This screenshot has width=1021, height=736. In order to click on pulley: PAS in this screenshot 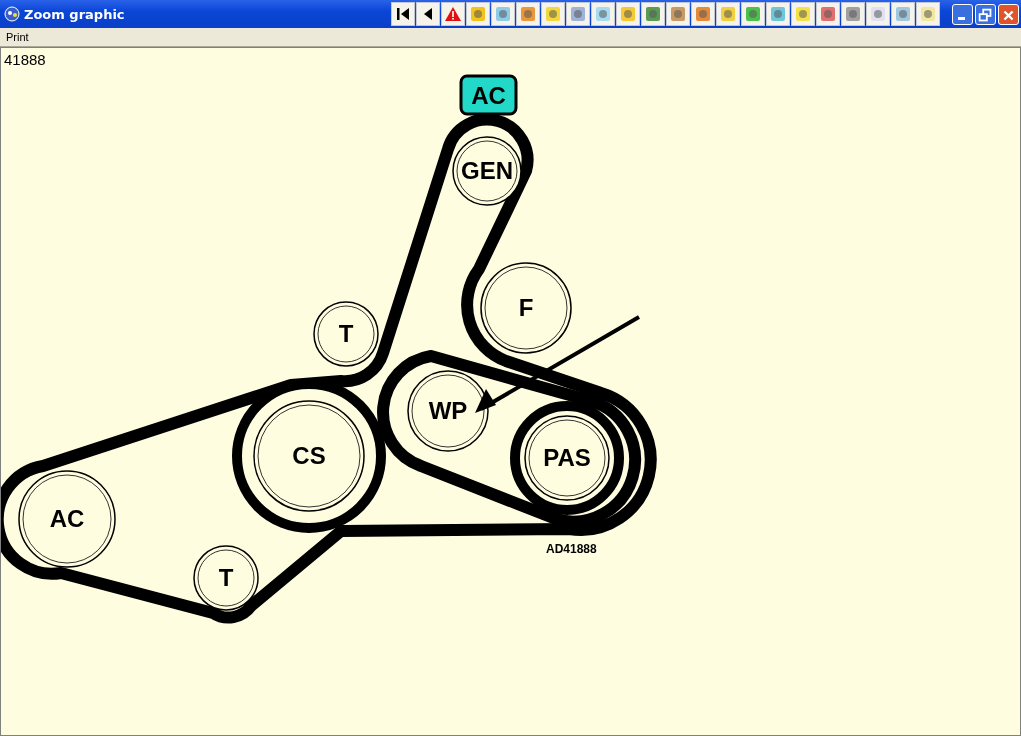, I will do `click(567, 458)`.